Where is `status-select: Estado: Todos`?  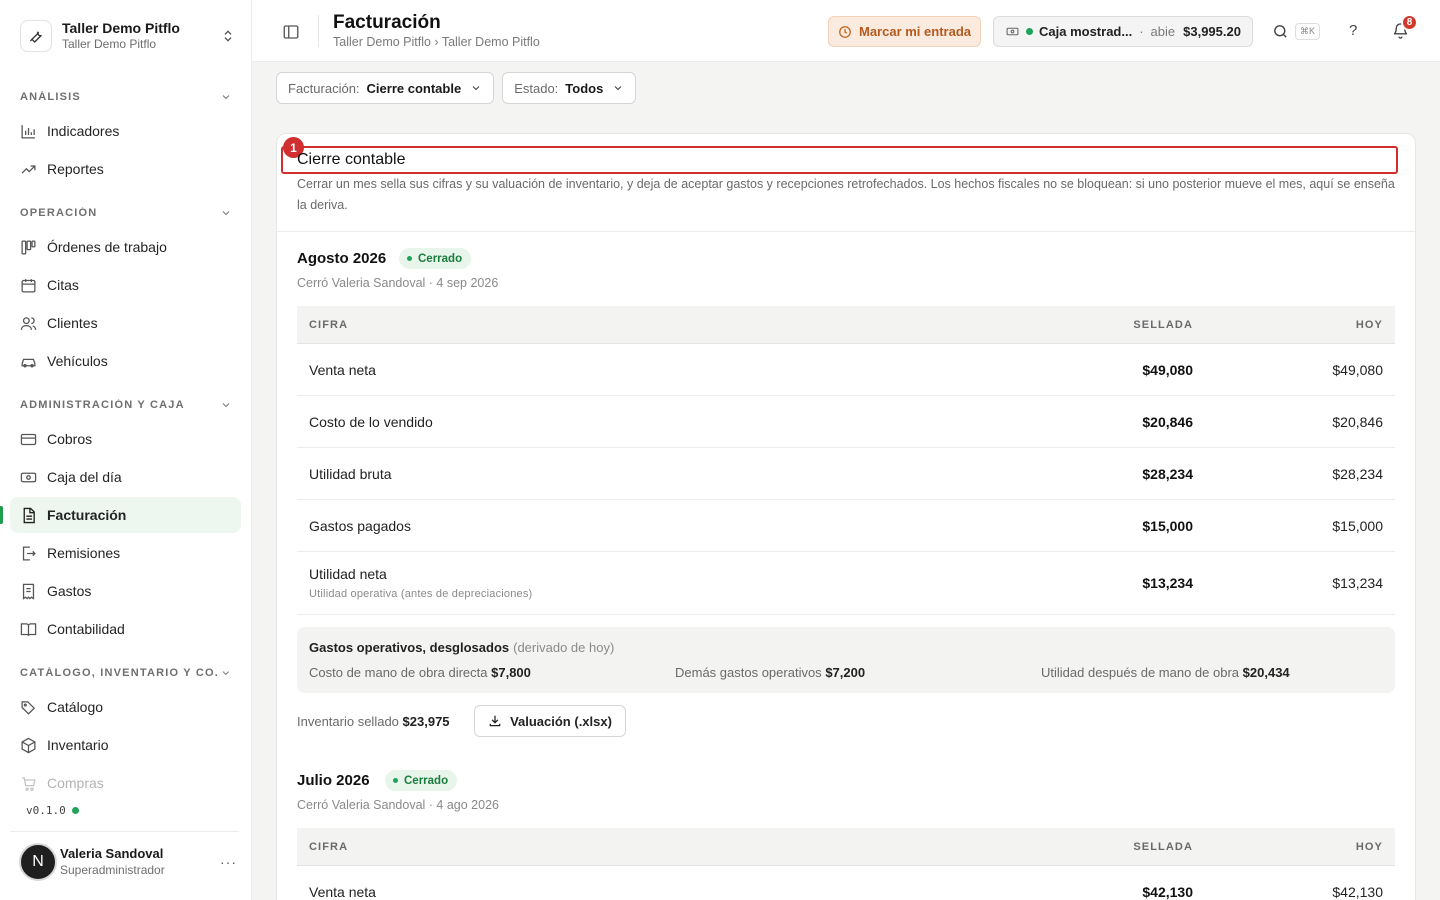 status-select: Estado: Todos is located at coordinates (569, 88).